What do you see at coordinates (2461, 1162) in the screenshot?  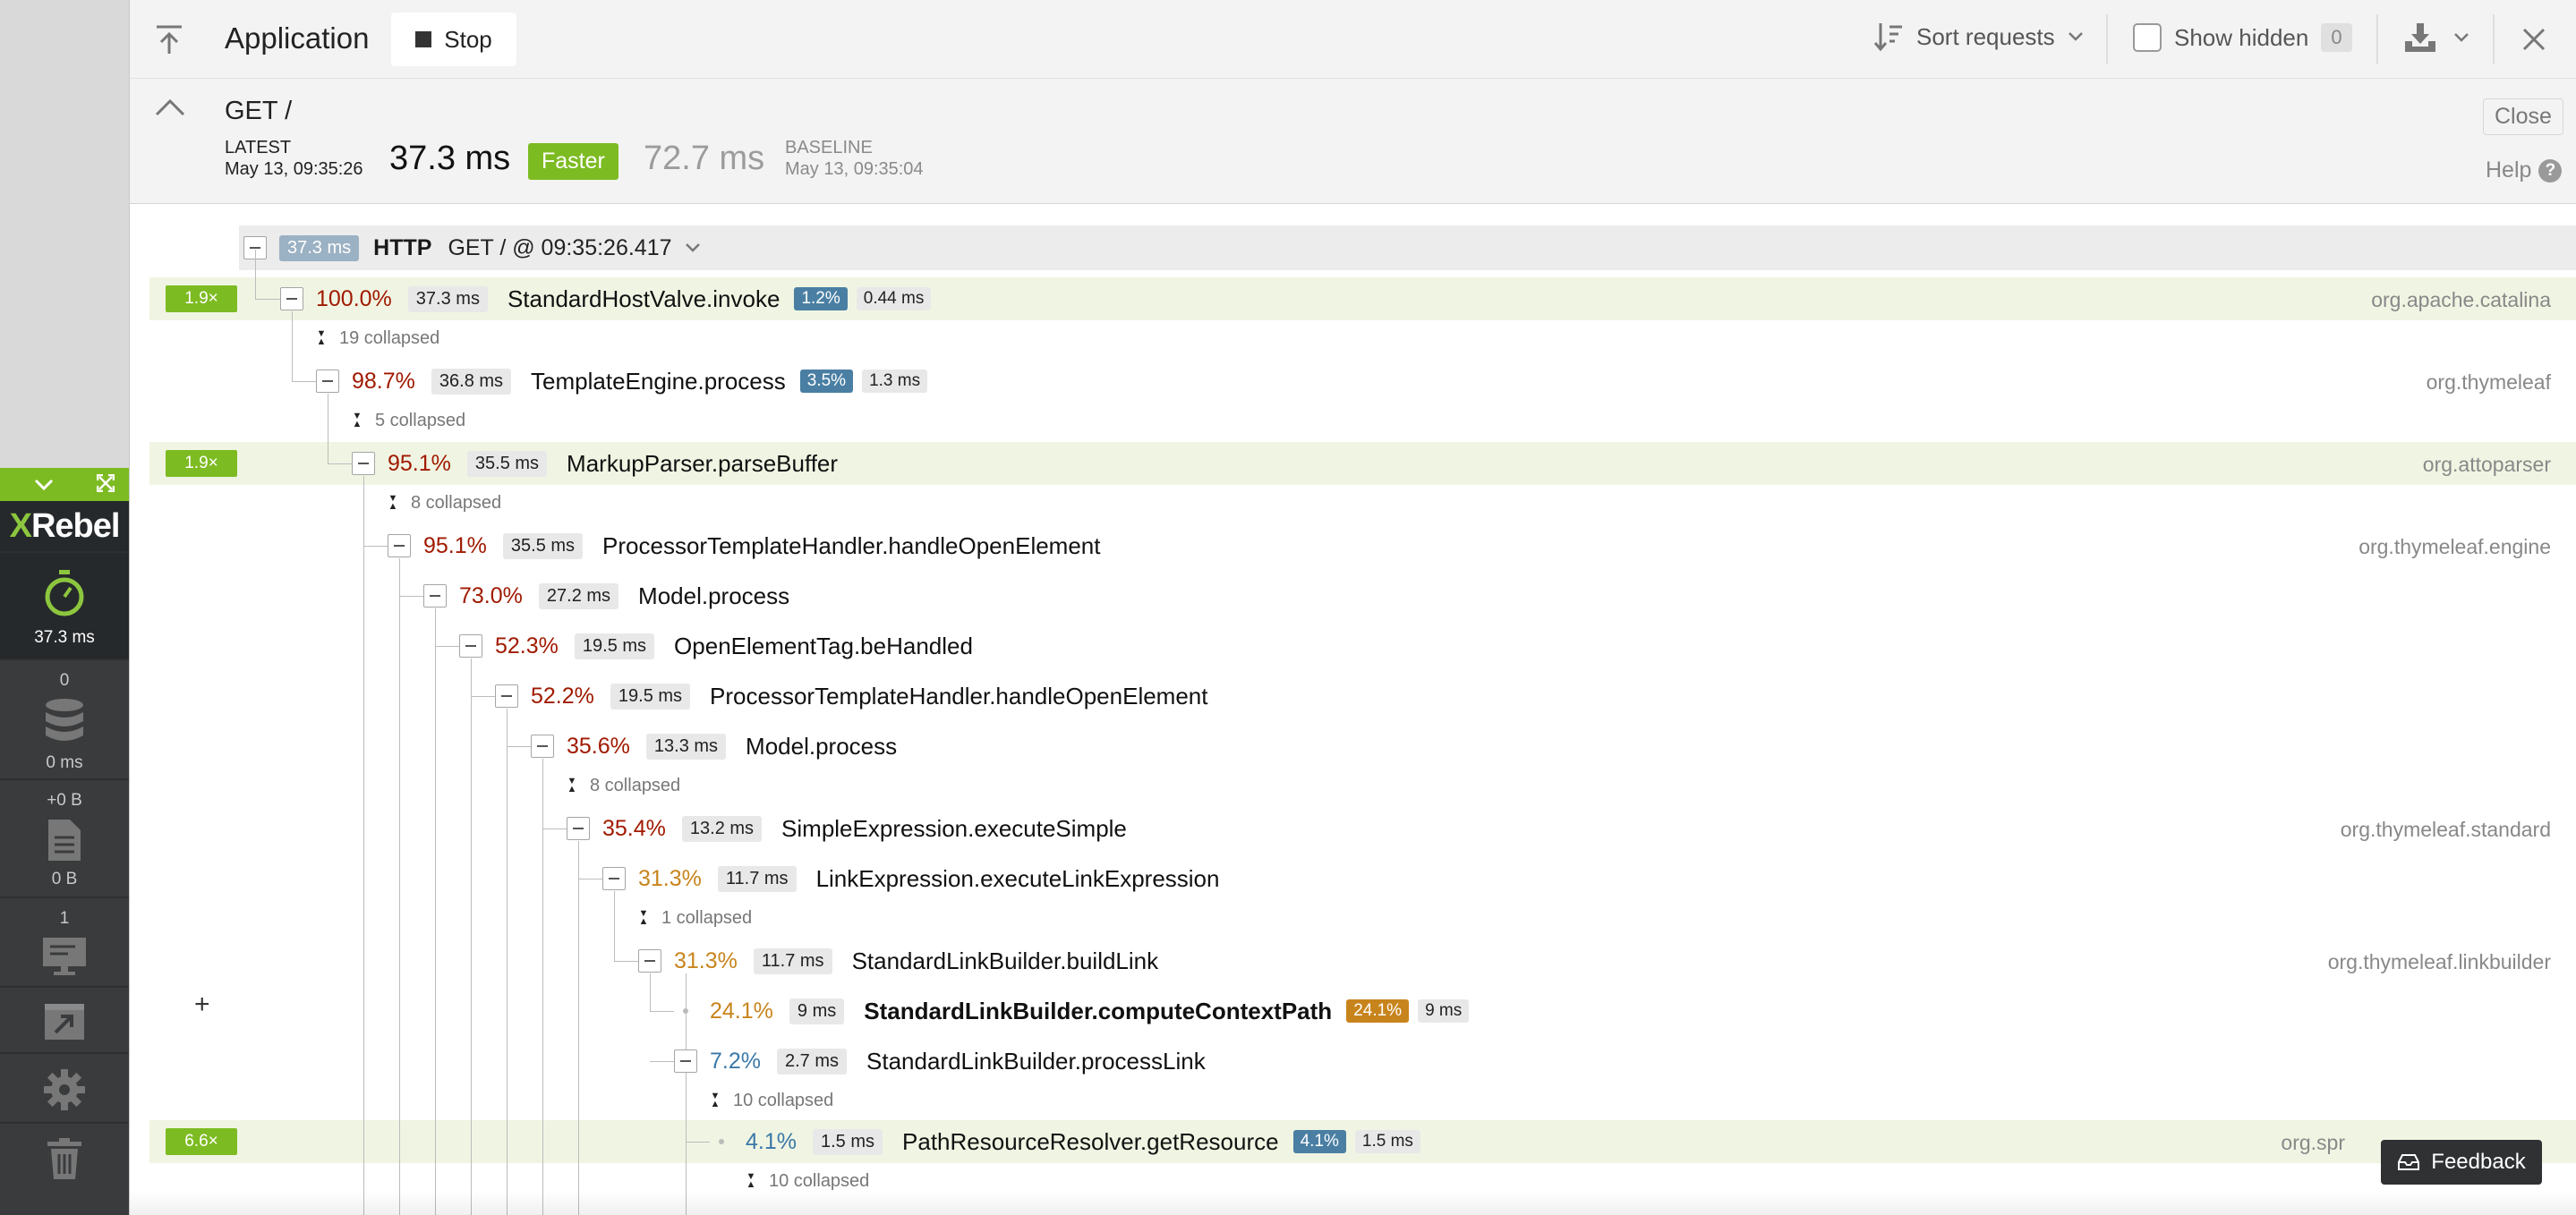 I see `feedback-button: Feedback` at bounding box center [2461, 1162].